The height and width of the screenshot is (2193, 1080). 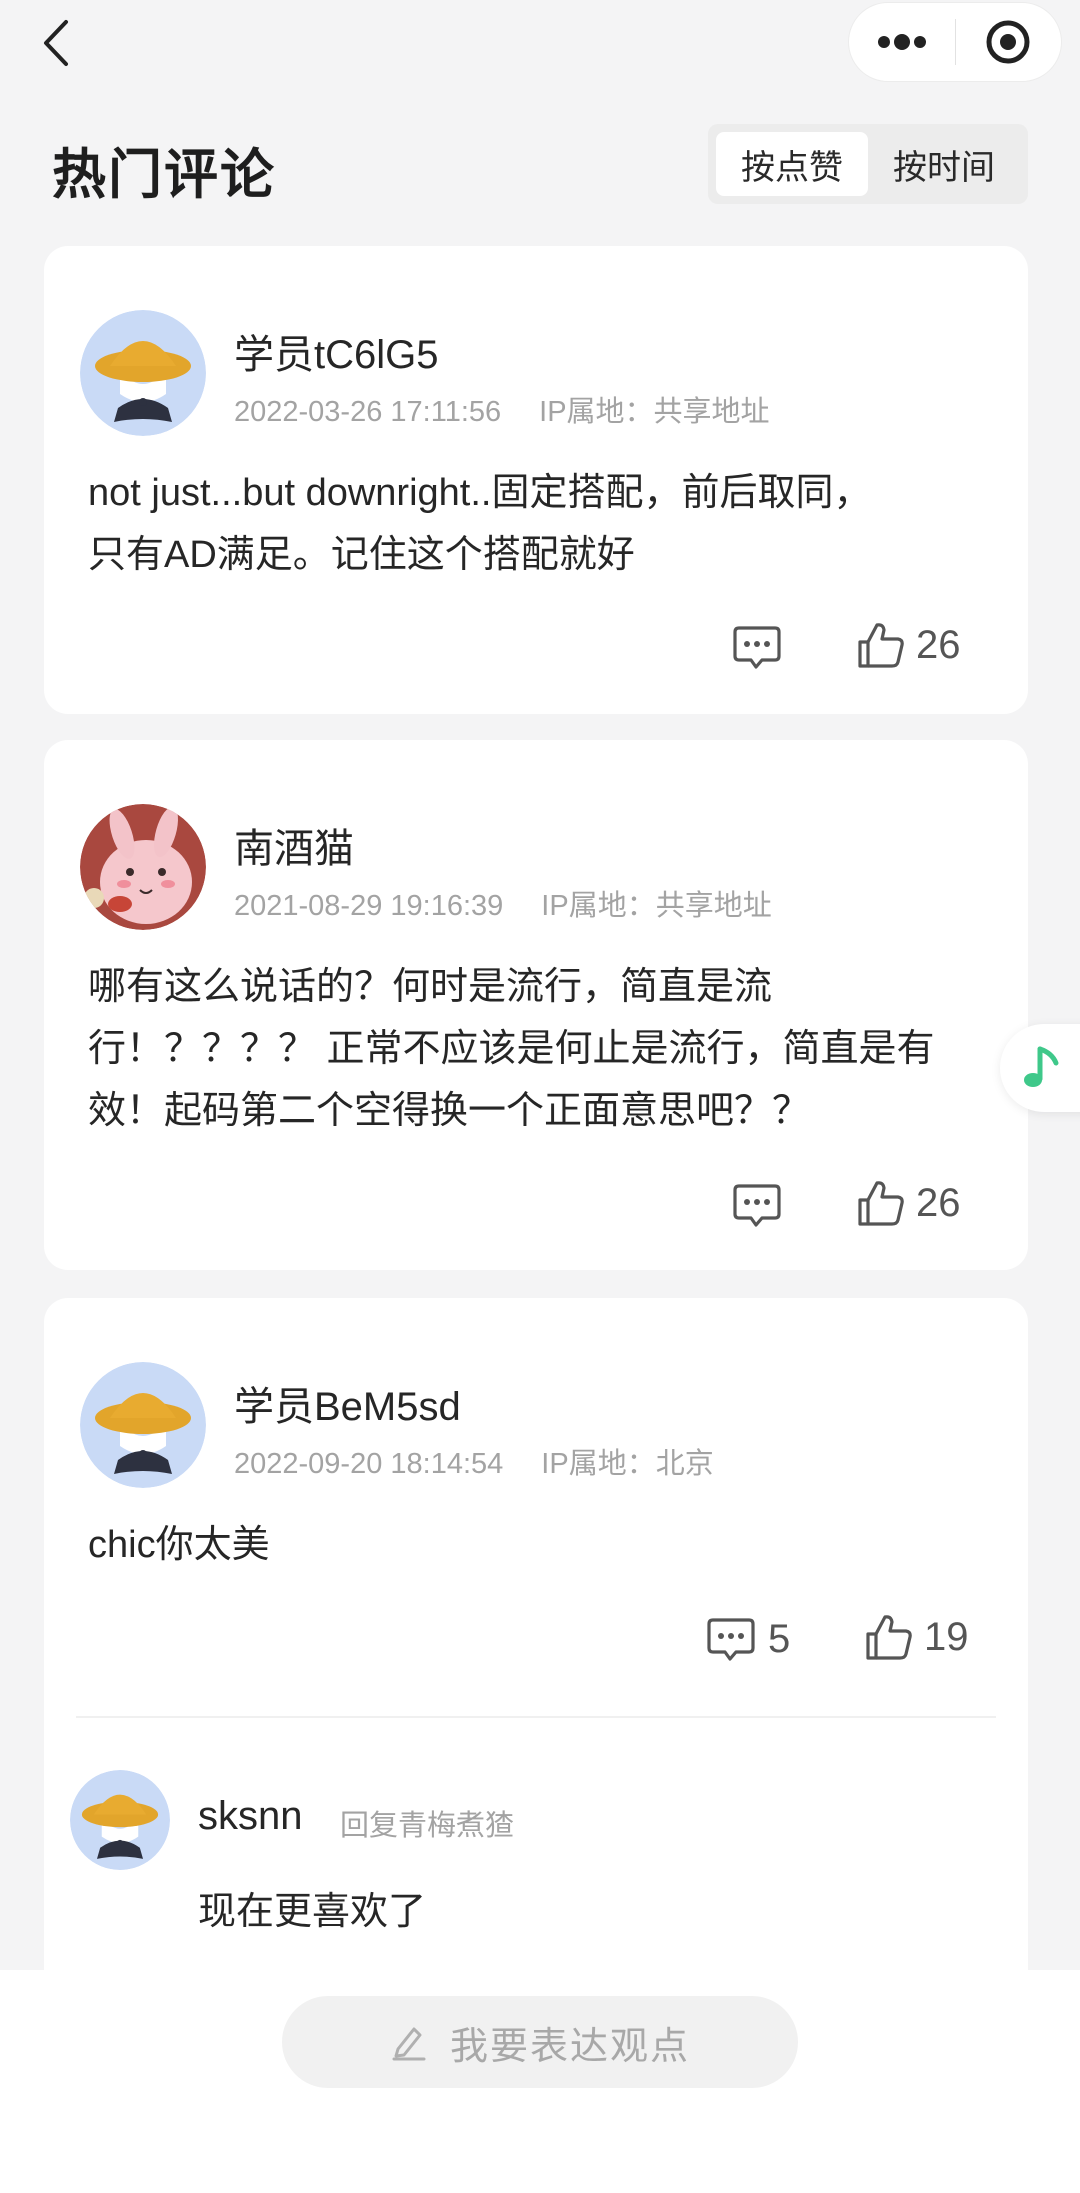 I want to click on page-title: 热门评论, so click(x=164, y=175).